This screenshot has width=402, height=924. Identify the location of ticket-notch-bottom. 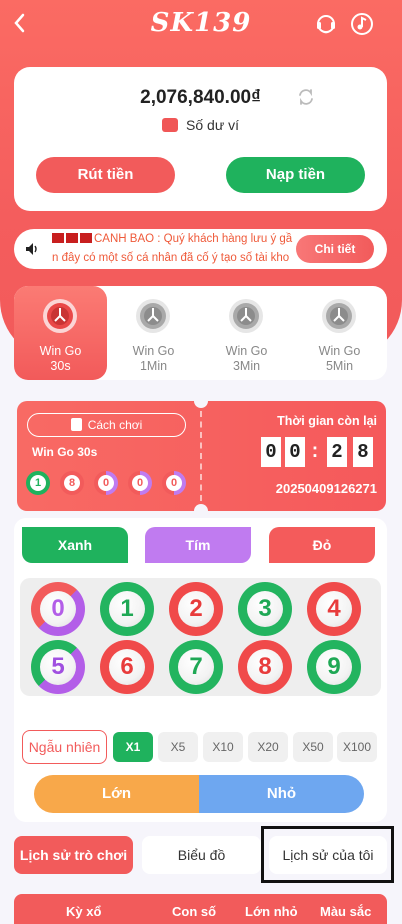
(201, 511).